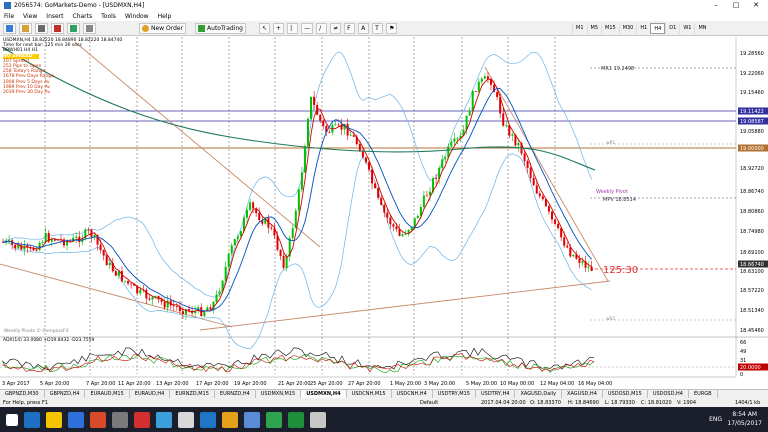 The height and width of the screenshot is (432, 768). What do you see at coordinates (350, 28) in the screenshot?
I see `fib-tool-button: F` at bounding box center [350, 28].